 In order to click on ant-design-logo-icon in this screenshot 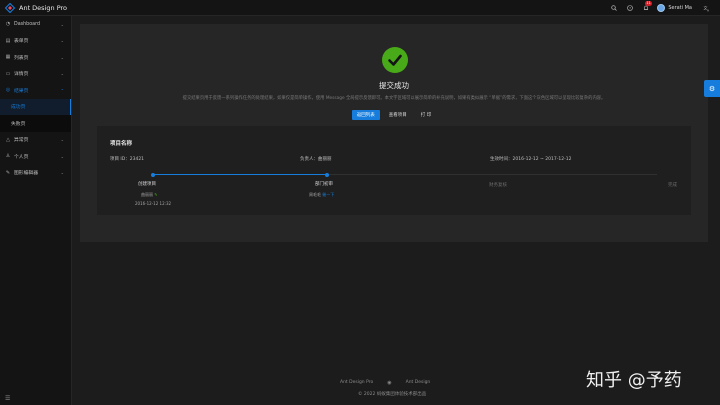, I will do `click(10, 7)`.